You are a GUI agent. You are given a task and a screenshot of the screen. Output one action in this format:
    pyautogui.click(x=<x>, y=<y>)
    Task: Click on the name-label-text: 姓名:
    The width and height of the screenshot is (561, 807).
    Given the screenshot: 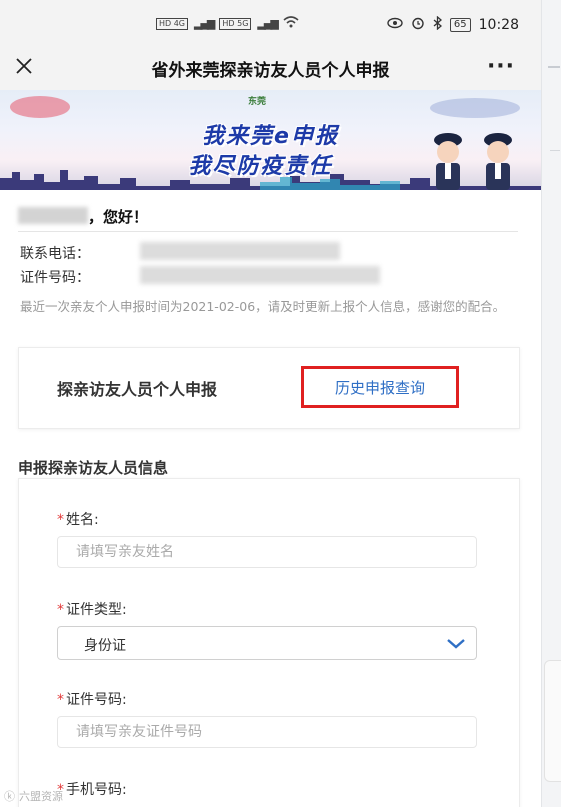 What is the action you would take?
    pyautogui.click(x=82, y=520)
    